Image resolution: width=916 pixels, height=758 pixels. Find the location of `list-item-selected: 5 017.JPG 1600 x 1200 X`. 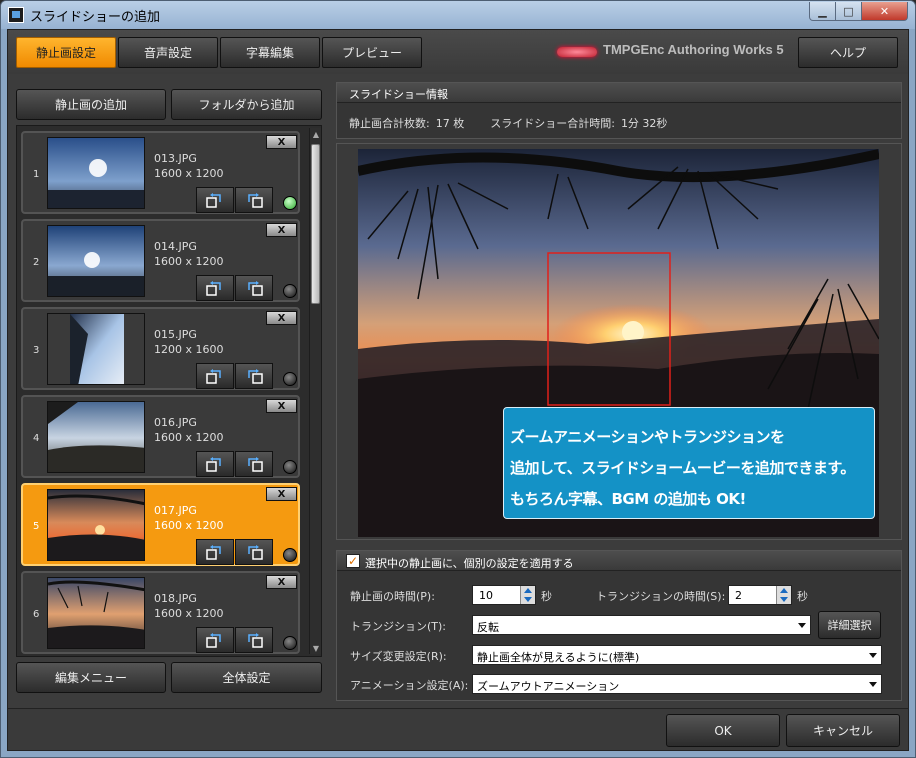

list-item-selected: 5 017.JPG 1600 x 1200 X is located at coordinates (160, 524).